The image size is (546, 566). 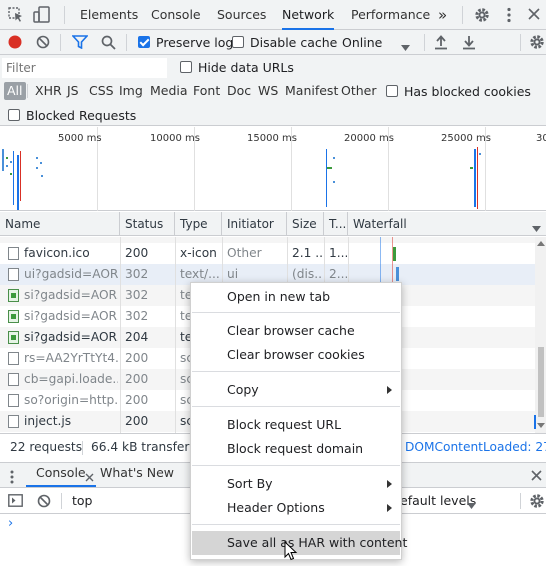 What do you see at coordinates (537, 502) in the screenshot?
I see `console-settings-gear-icon` at bounding box center [537, 502].